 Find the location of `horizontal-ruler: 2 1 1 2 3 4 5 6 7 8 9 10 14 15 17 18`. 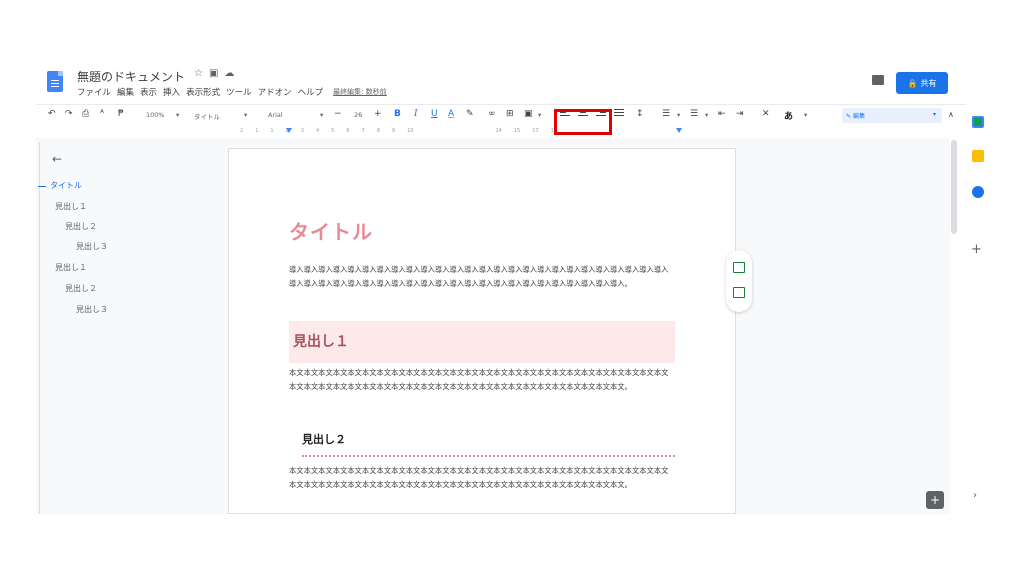

horizontal-ruler: 2 1 1 2 3 4 5 6 7 8 9 10 14 15 17 18 is located at coordinates (498, 133).